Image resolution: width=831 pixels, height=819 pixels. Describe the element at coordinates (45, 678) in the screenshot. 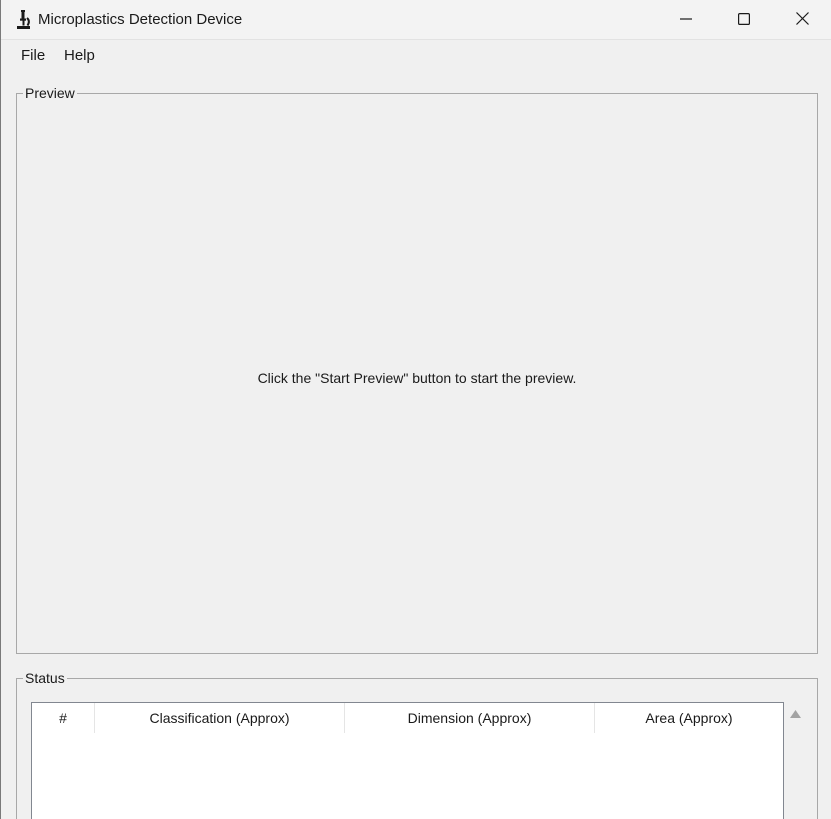

I see `status-group-title: Status` at that location.